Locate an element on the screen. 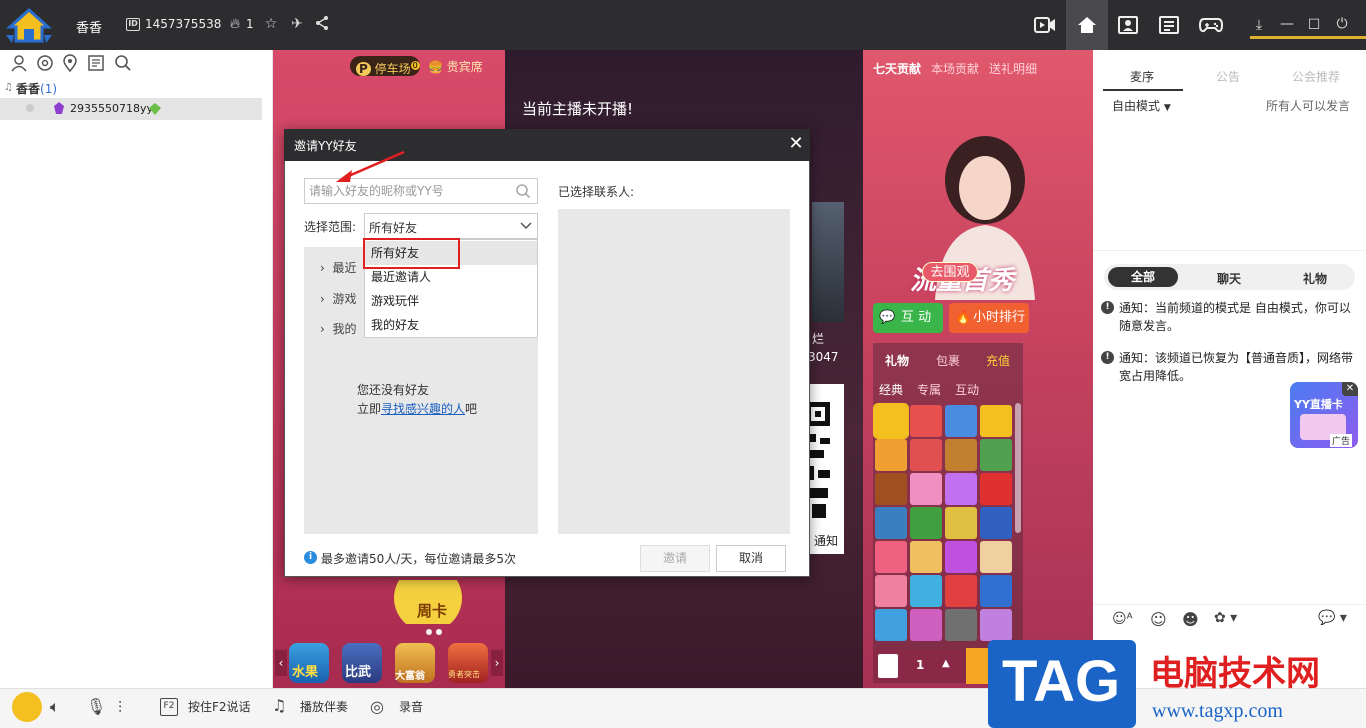 This screenshot has height=728, width=1366. contact-card-icon is located at coordinates (1128, 25).